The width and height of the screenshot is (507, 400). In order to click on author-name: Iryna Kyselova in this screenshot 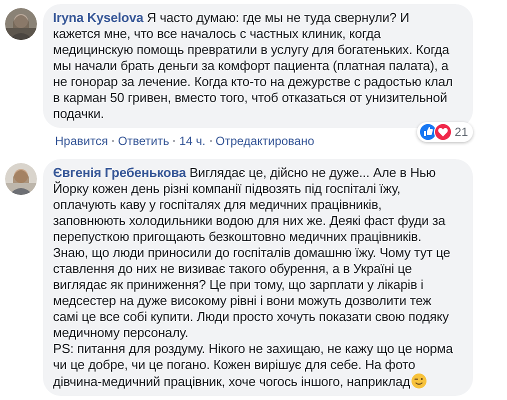, I will do `click(98, 17)`.